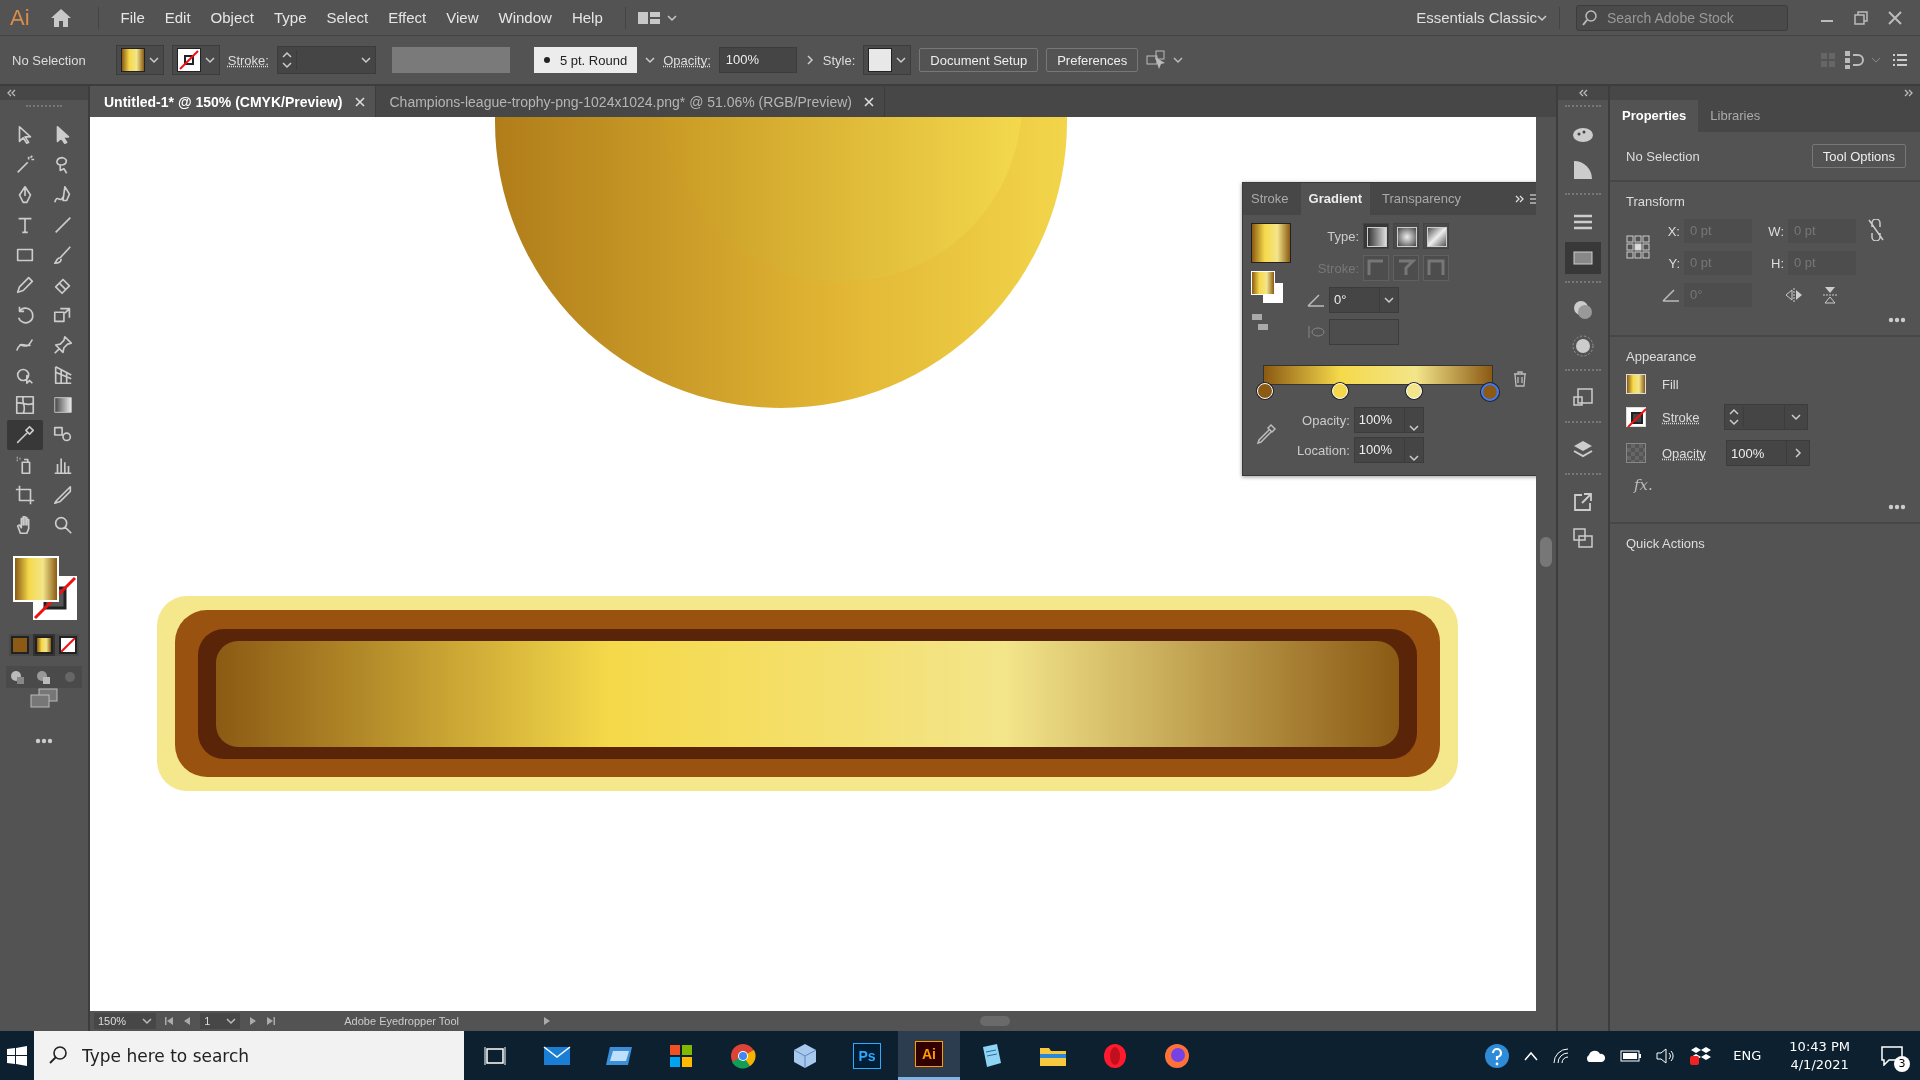  I want to click on location-label: Location:, so click(1323, 450).